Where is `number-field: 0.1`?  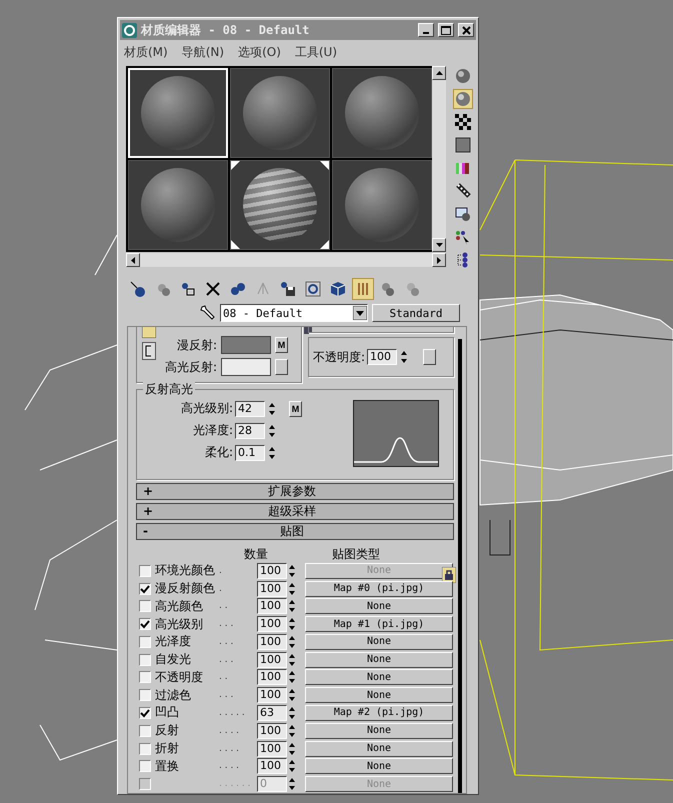
number-field: 0.1 is located at coordinates (250, 452).